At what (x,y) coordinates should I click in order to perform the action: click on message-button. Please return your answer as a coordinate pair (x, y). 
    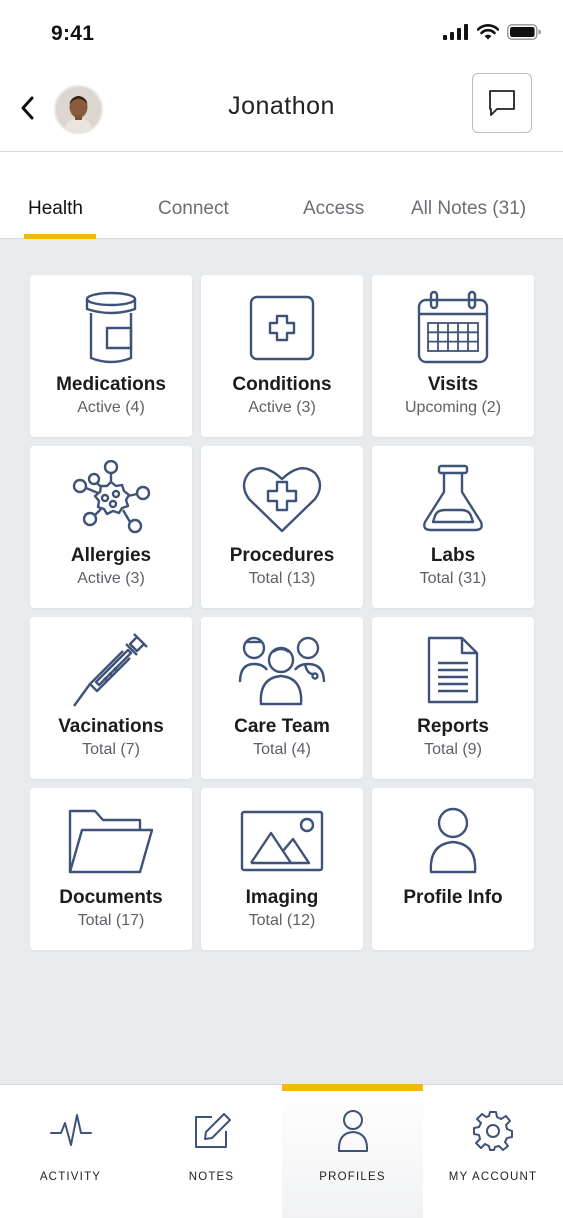
    Looking at the image, I should click on (502, 103).